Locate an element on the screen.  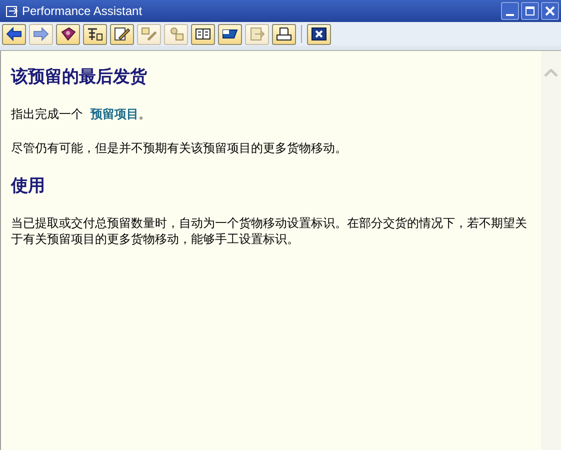
window-title: Performance Assistant is located at coordinates (82, 11).